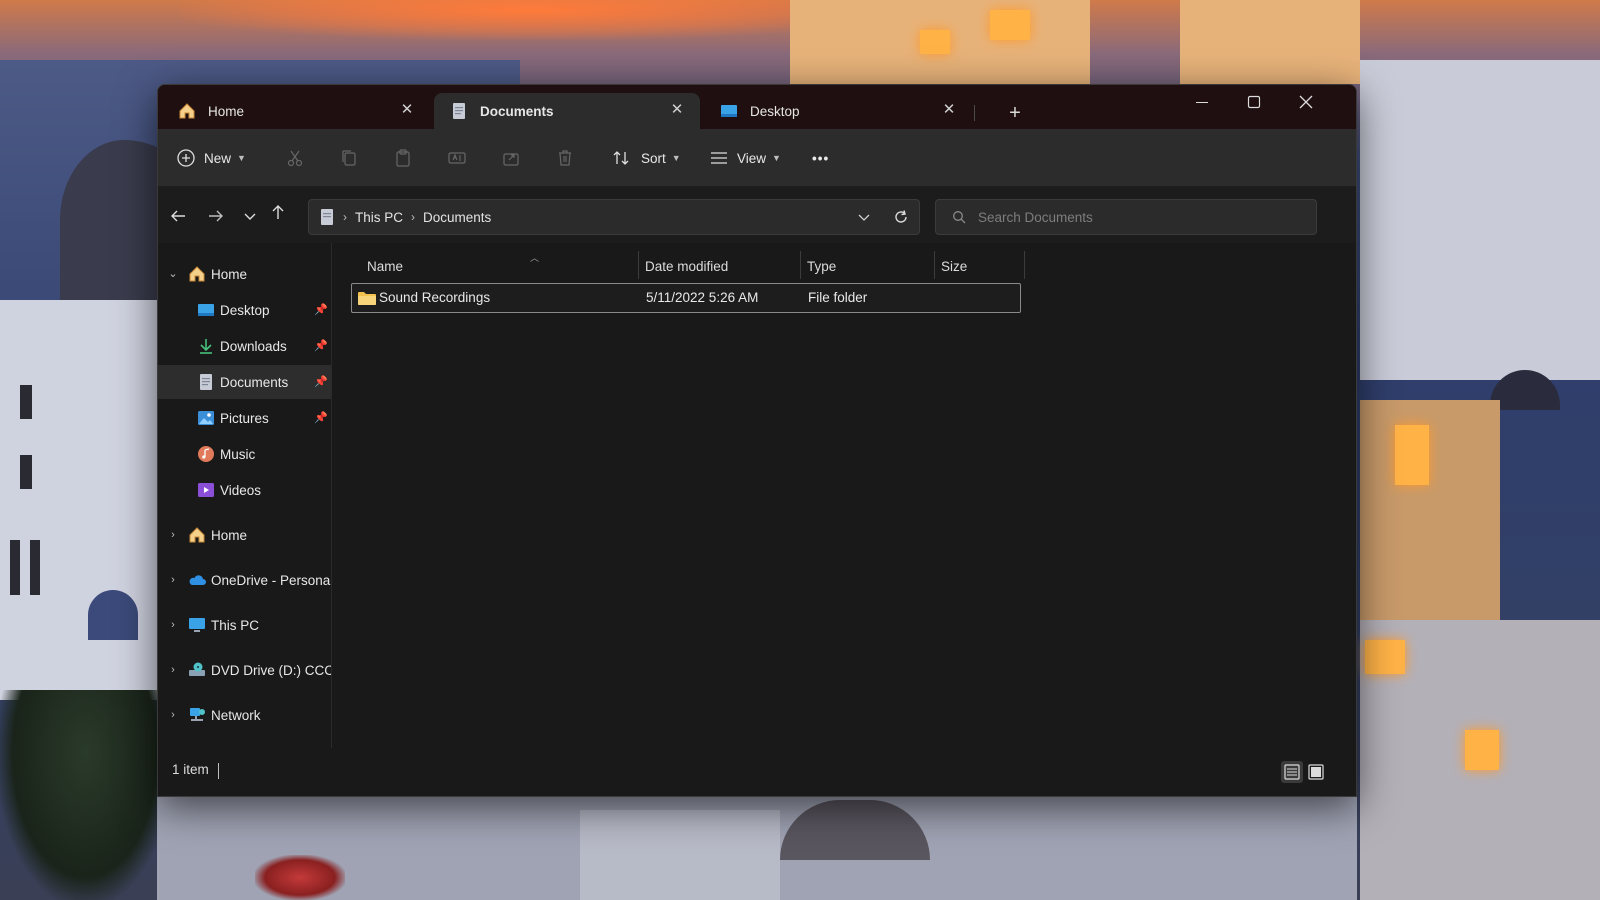  I want to click on cut-button, so click(295, 158).